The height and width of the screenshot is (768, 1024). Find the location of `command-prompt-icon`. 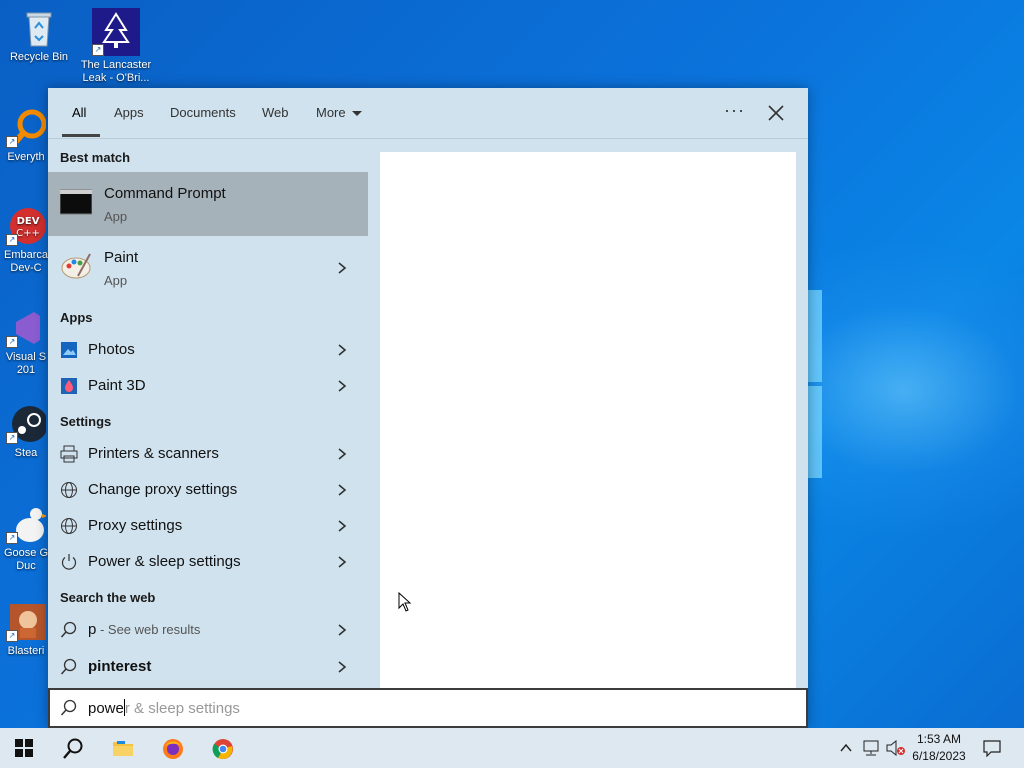

command-prompt-icon is located at coordinates (76, 202).